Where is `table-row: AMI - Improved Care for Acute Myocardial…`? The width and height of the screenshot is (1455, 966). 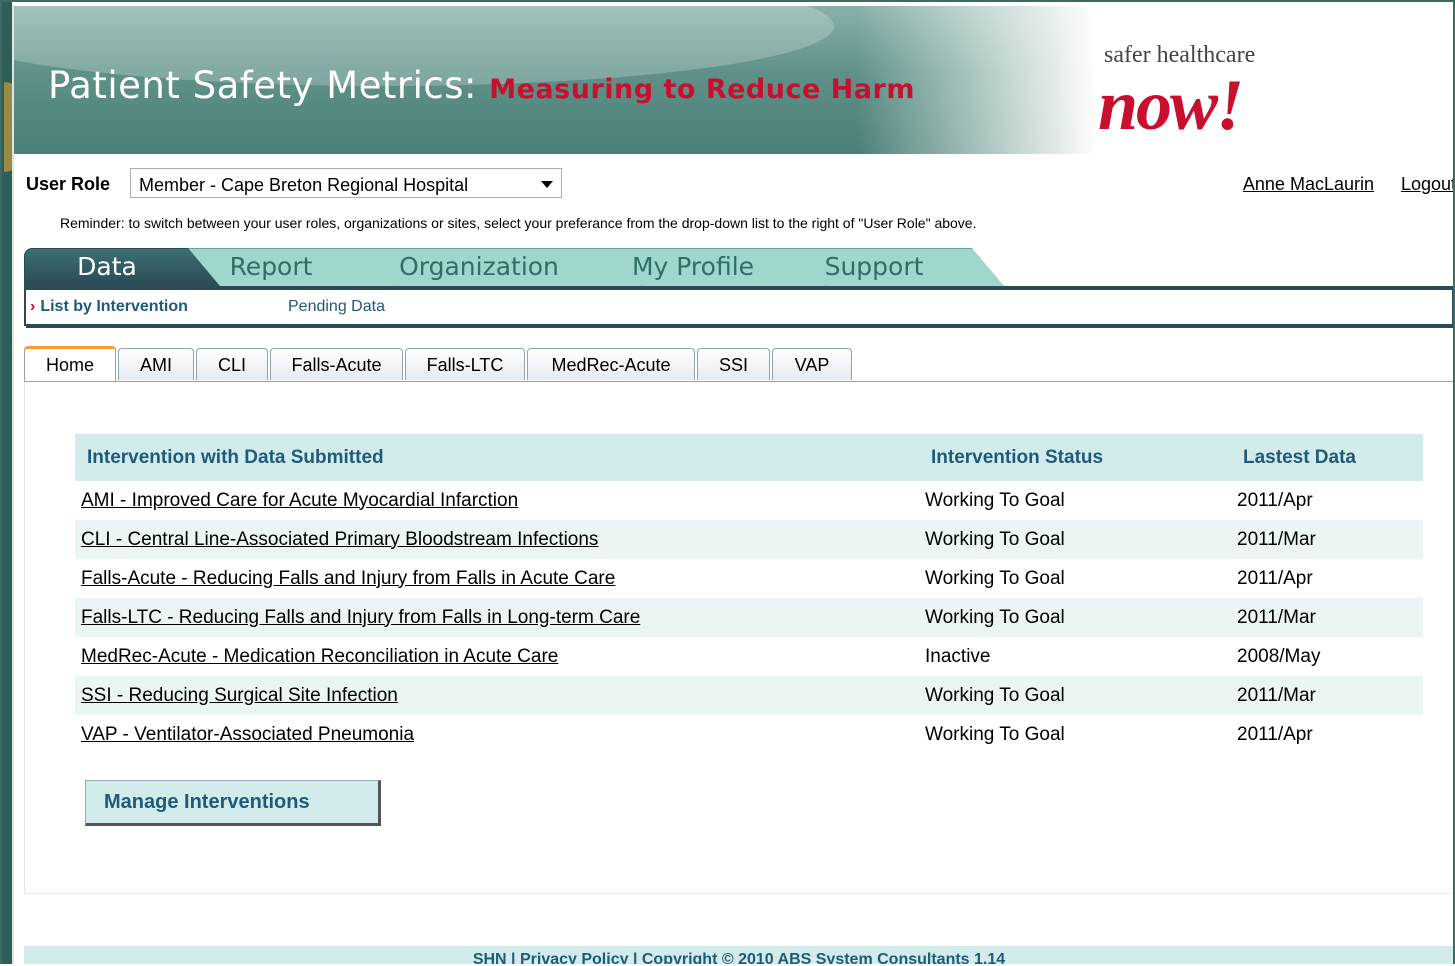
table-row: AMI - Improved Care for Acute Myocardial… is located at coordinates (749, 500).